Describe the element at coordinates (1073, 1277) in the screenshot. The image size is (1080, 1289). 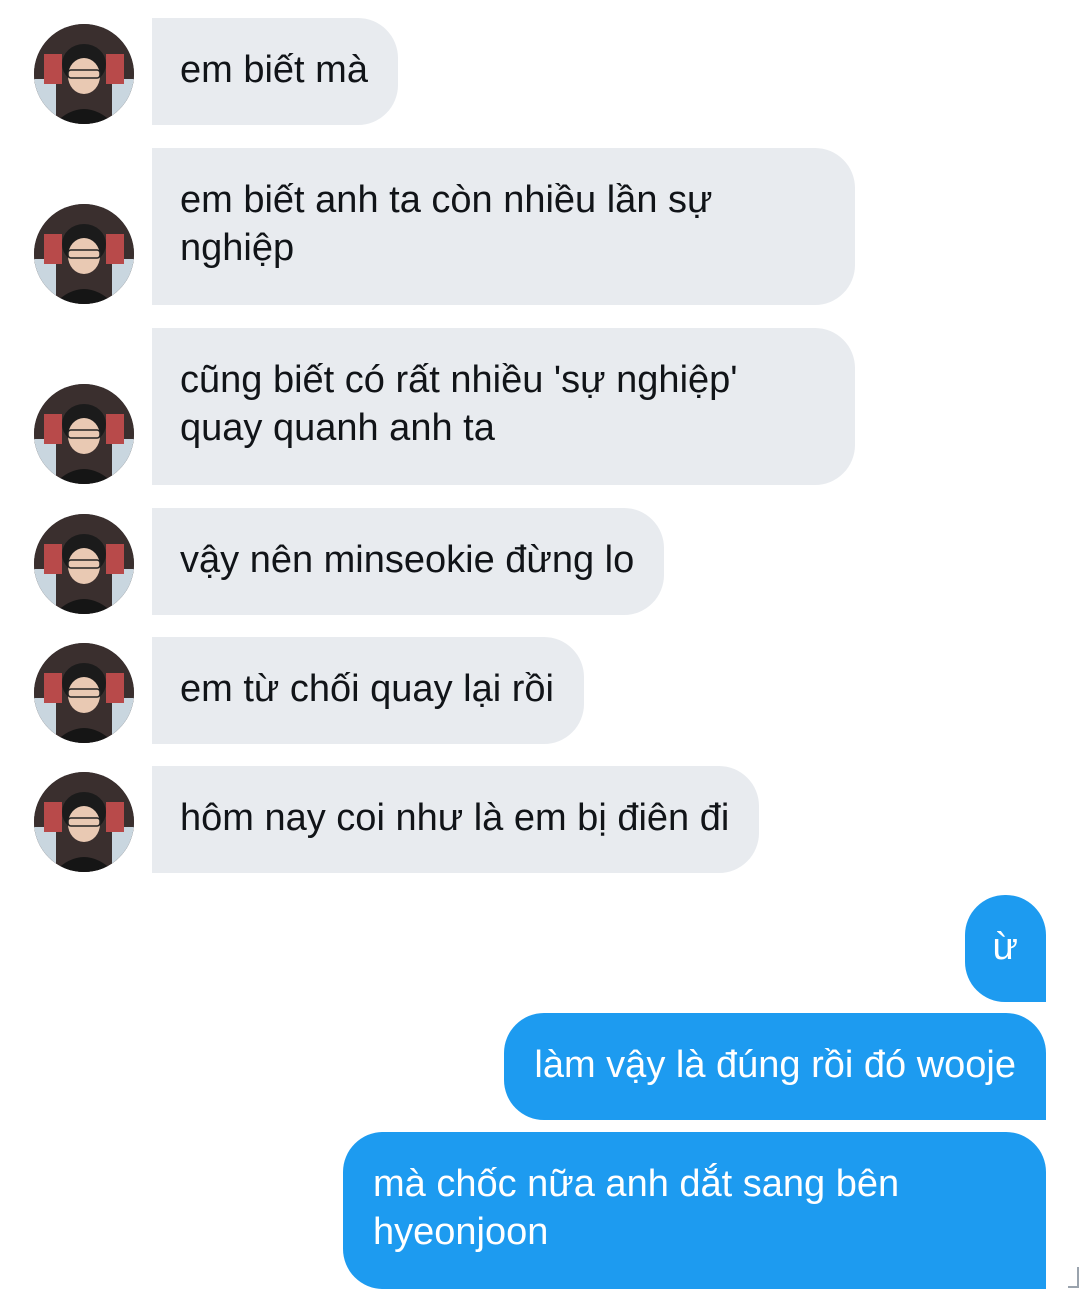
I see `scroll-indicator-icon` at that location.